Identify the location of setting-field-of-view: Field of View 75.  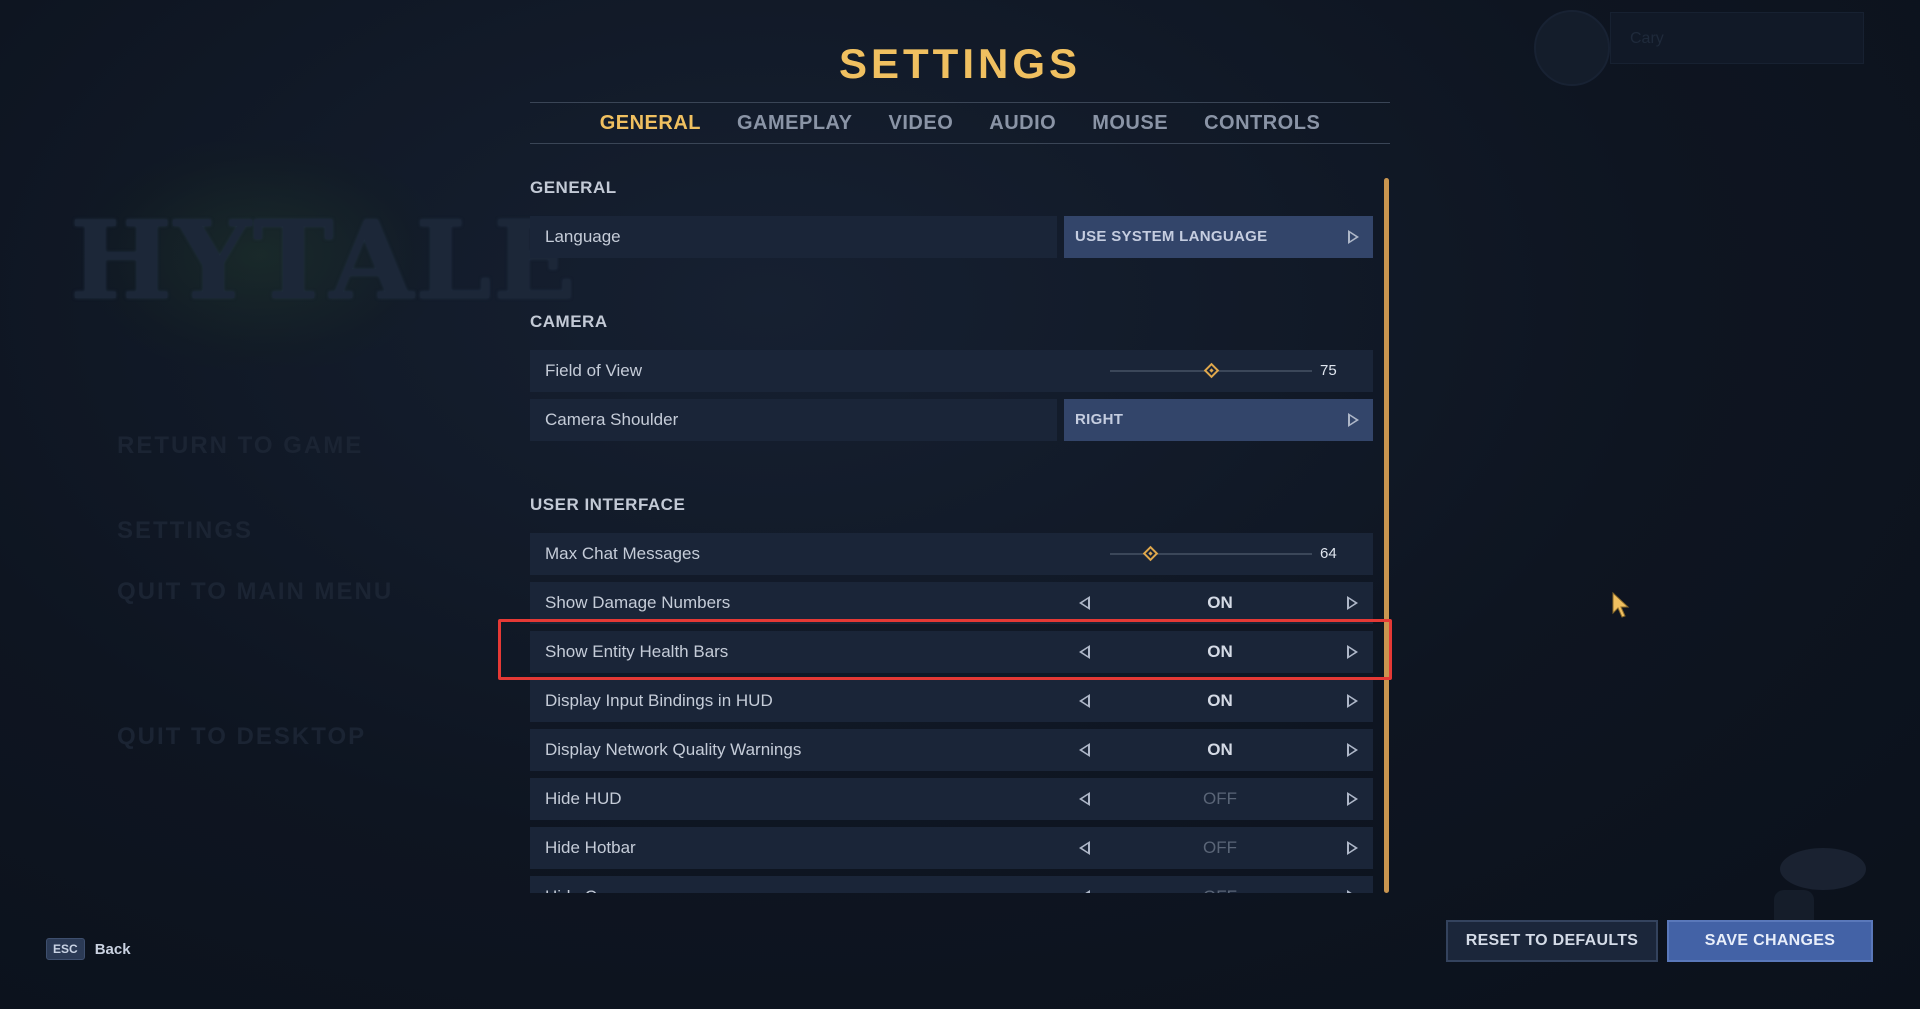
(951, 371).